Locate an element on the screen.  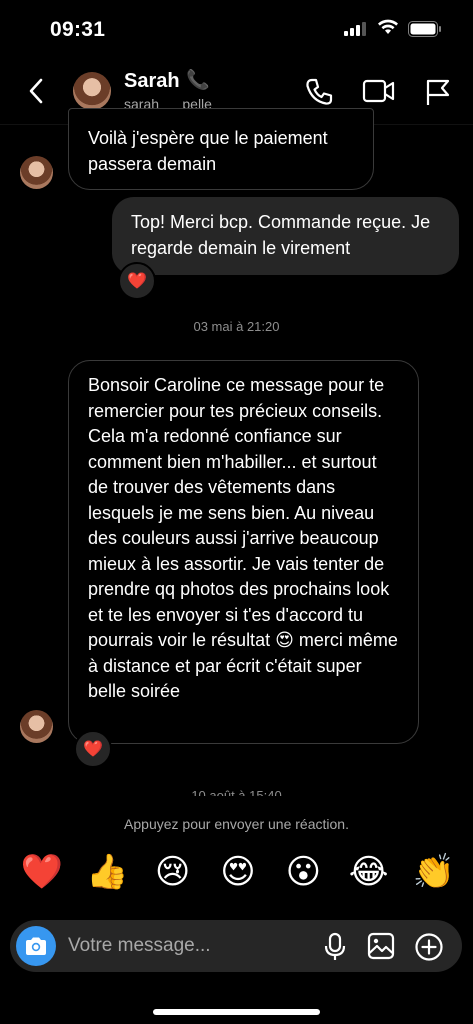
back-icon is located at coordinates (36, 91).